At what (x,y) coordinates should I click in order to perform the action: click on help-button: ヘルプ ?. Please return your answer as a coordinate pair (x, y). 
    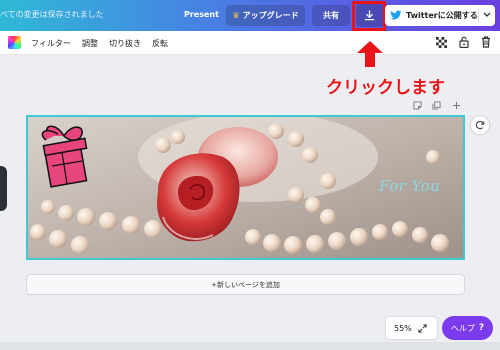
    Looking at the image, I should click on (467, 328).